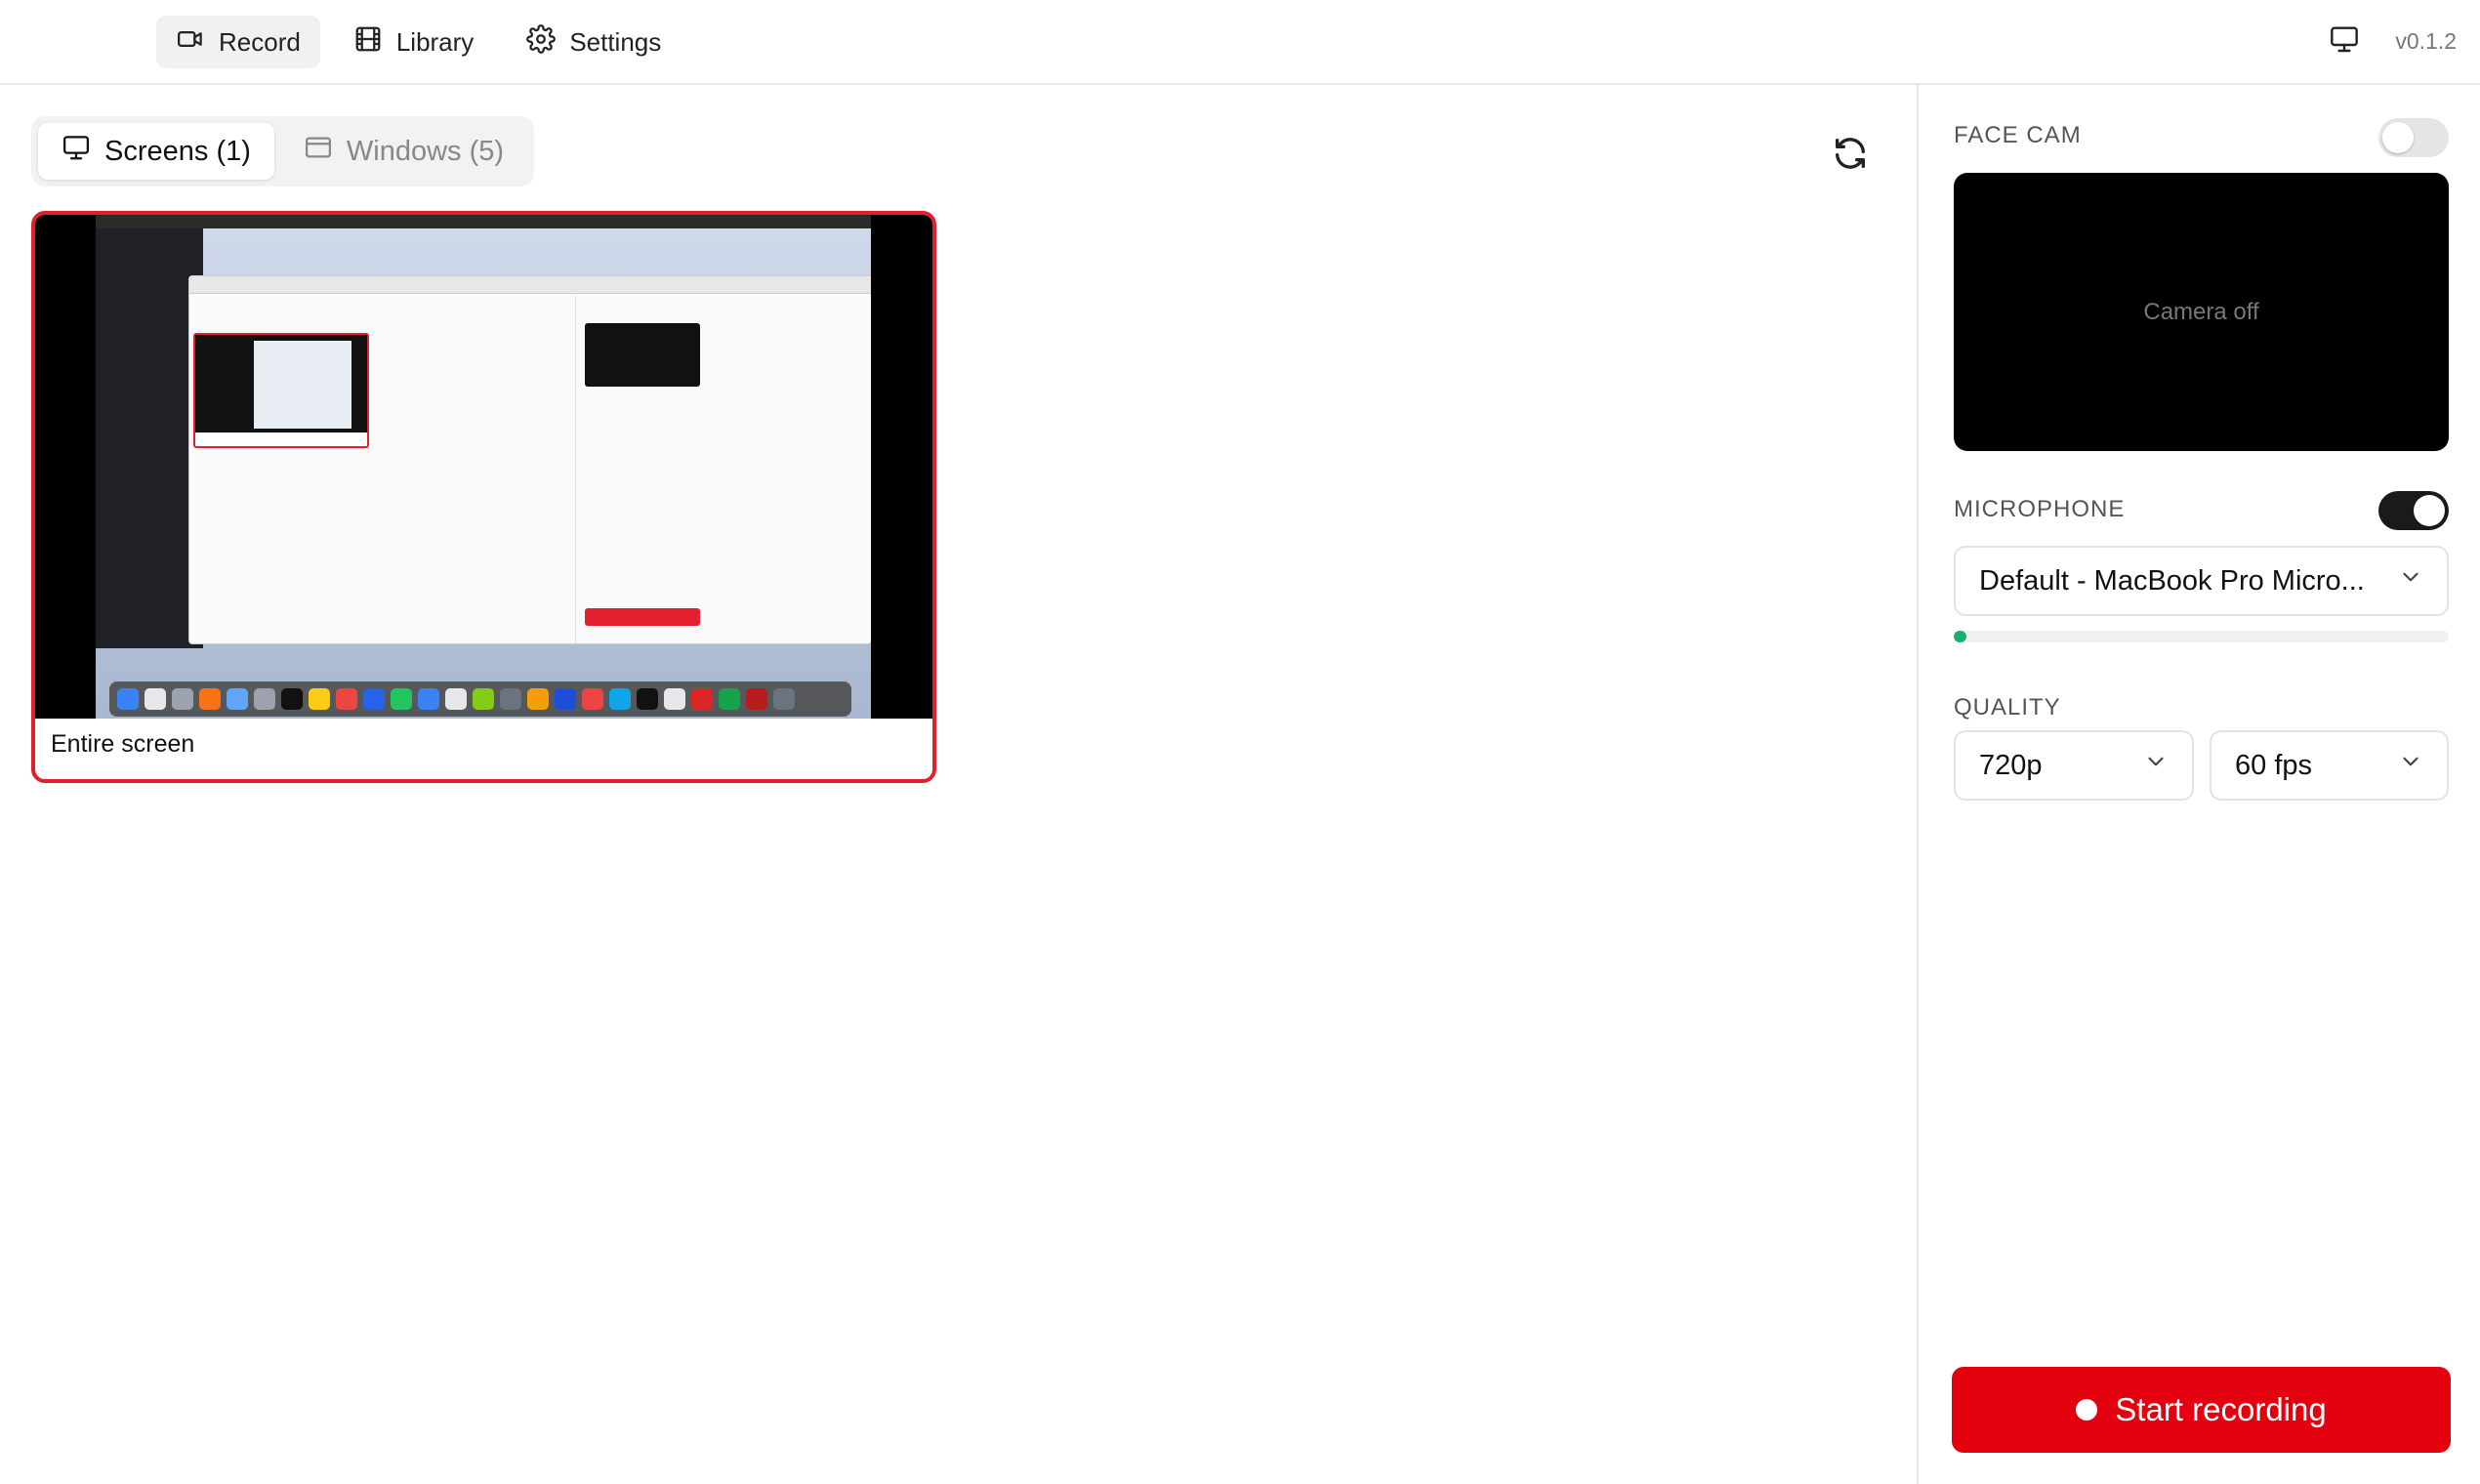  I want to click on window-icon, so click(318, 152).